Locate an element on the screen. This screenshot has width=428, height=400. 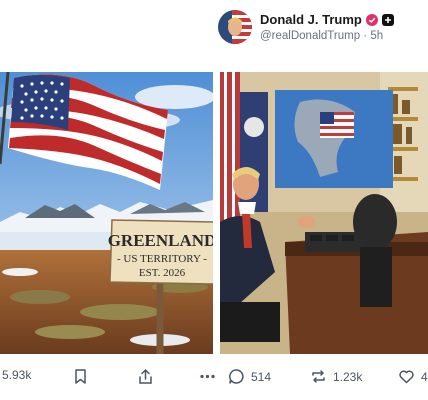
share-icon is located at coordinates (145, 376).